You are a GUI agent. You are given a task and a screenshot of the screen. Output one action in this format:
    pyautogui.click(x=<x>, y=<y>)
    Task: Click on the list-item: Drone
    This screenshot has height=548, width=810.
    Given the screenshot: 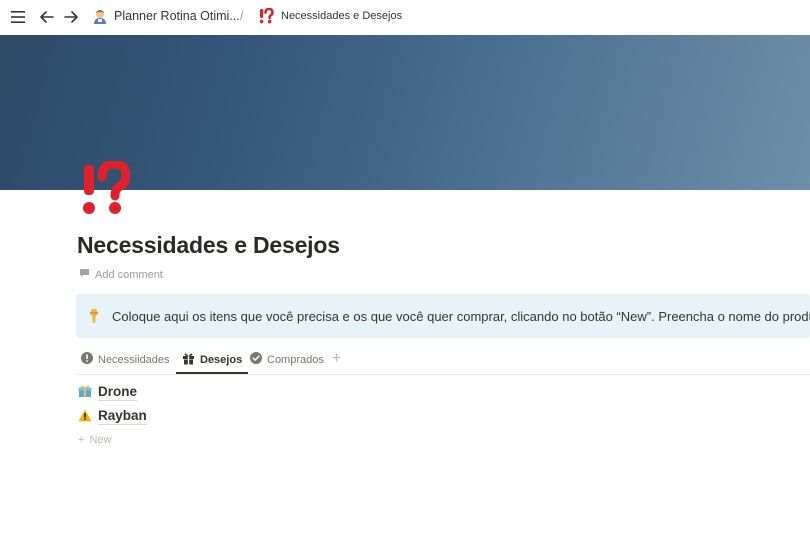 What is the action you would take?
    pyautogui.click(x=108, y=392)
    